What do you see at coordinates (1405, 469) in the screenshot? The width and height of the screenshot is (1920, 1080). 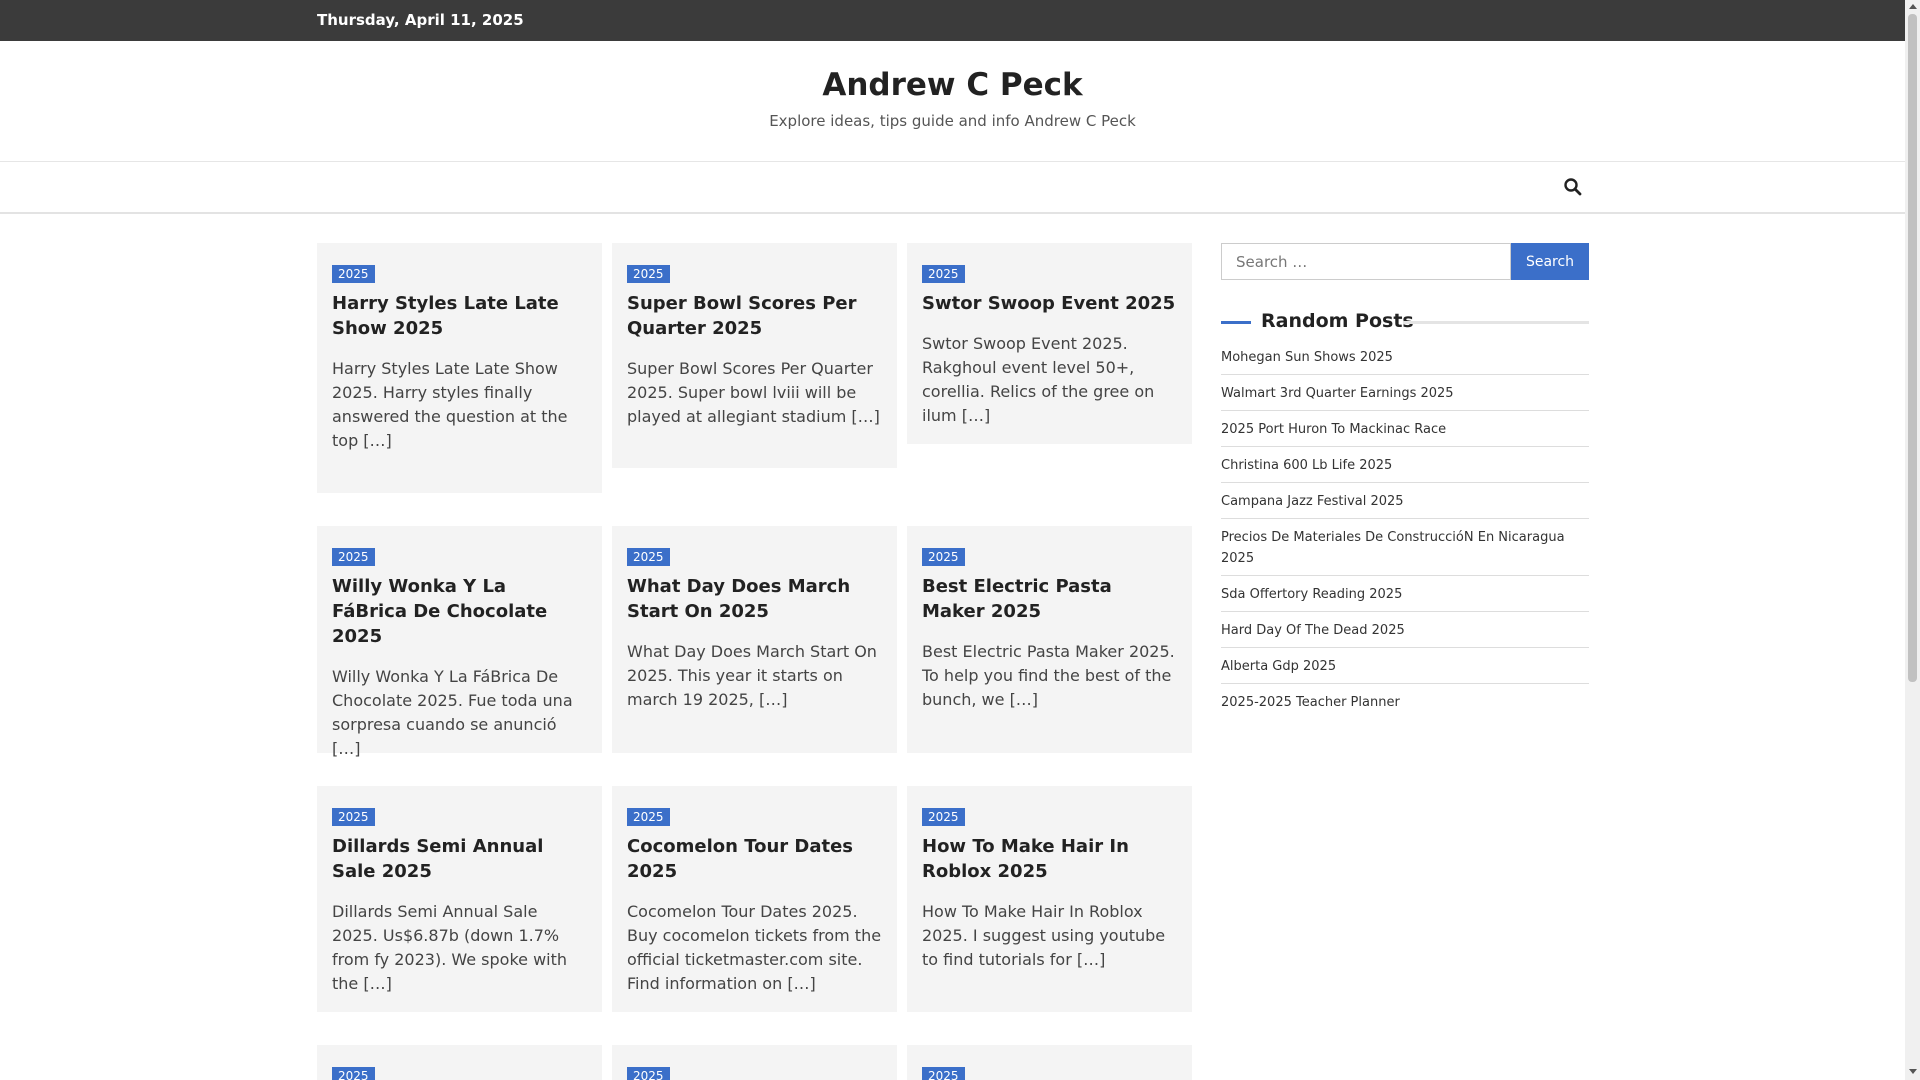 I see `random-post-link: Christina 600 Lb Life 2025` at bounding box center [1405, 469].